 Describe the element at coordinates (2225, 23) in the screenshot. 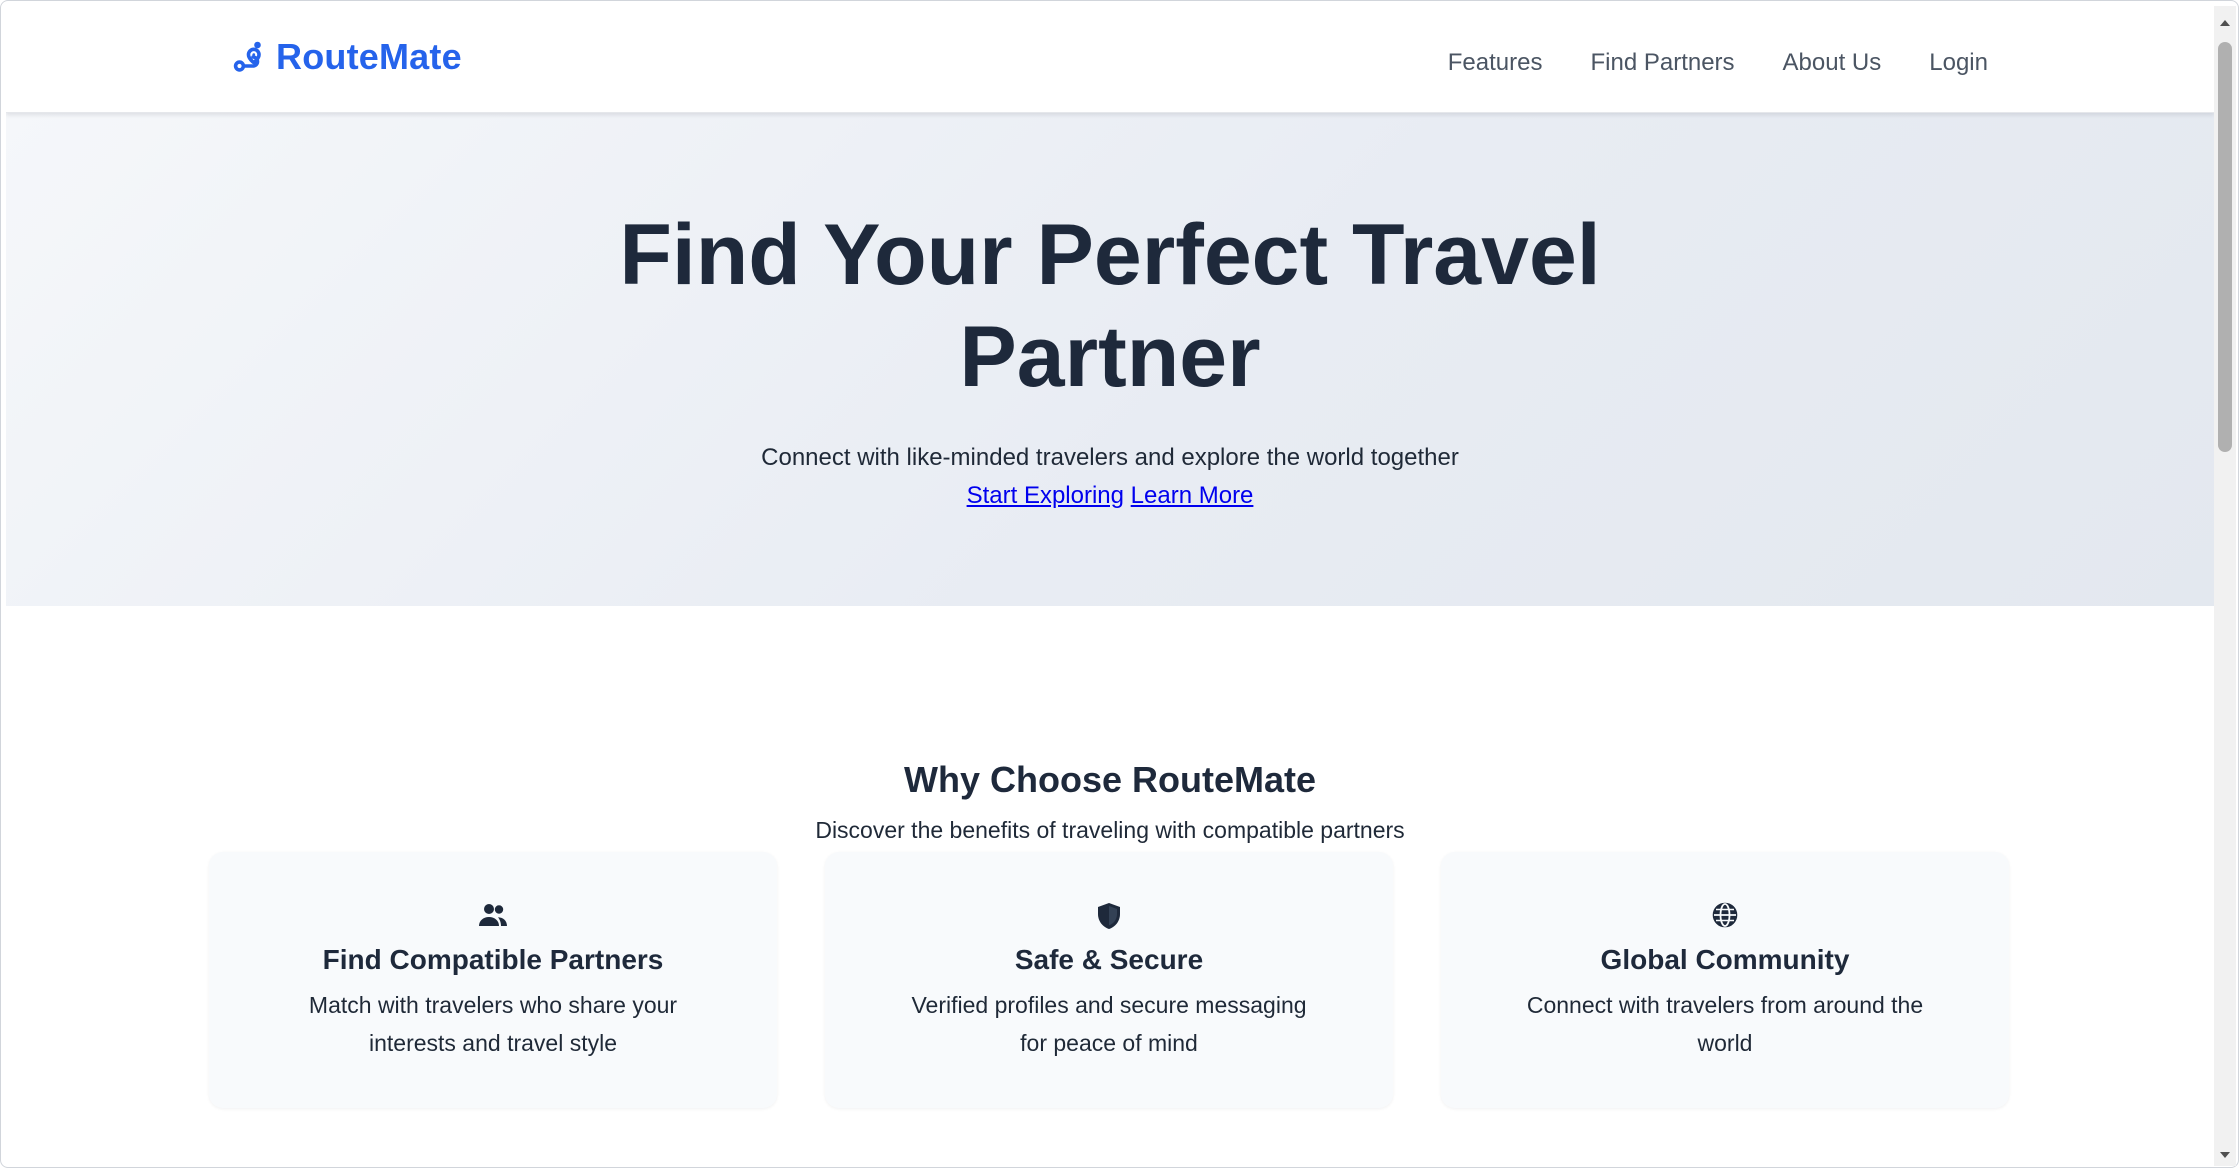

I see `scroll-up-arrow-icon` at that location.